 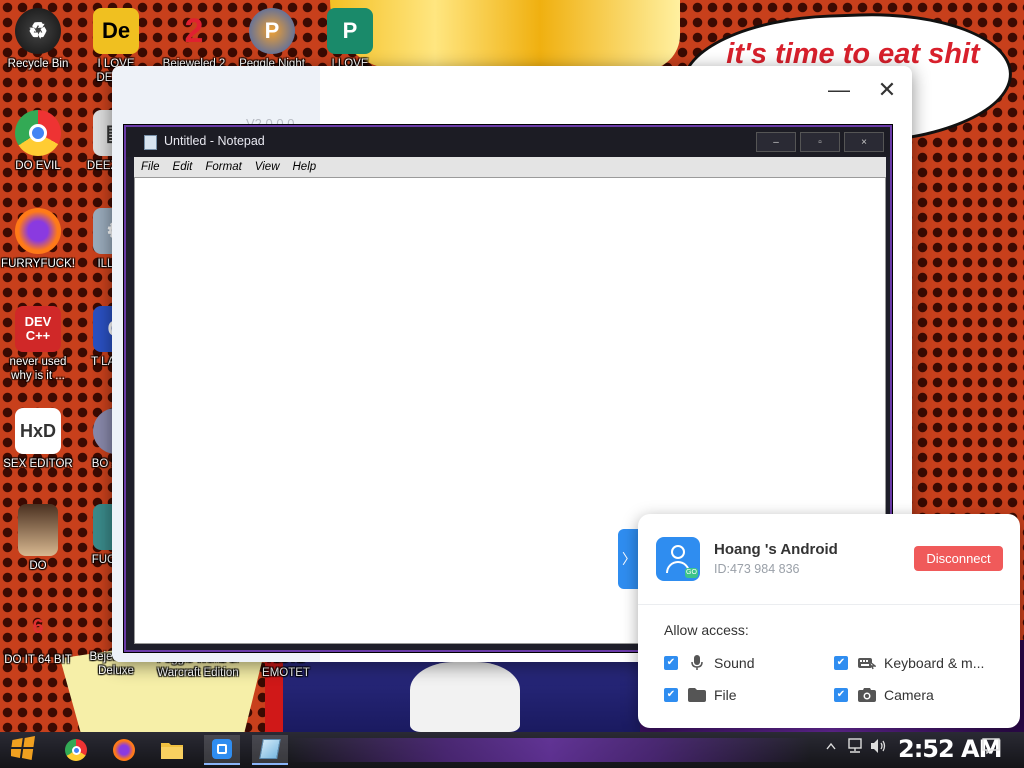 I want to click on wallpaper-white-figure, so click(x=465, y=697).